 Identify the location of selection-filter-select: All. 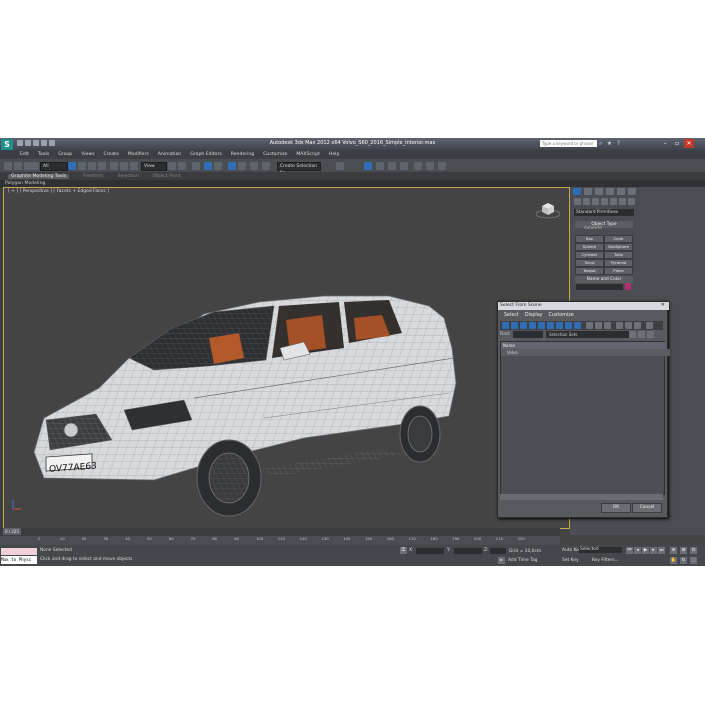
(54, 166).